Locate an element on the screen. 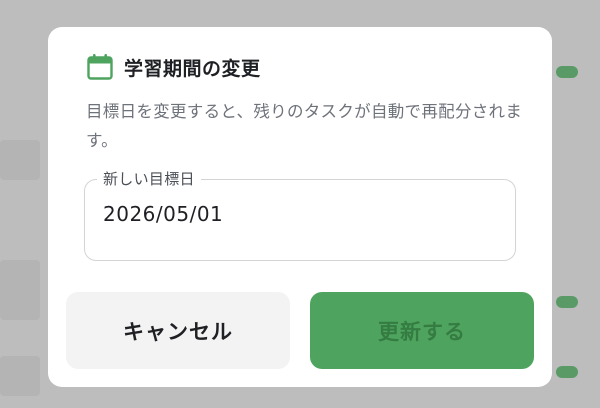 Image resolution: width=600 pixels, height=408 pixels. target-date-input is located at coordinates (293, 214).